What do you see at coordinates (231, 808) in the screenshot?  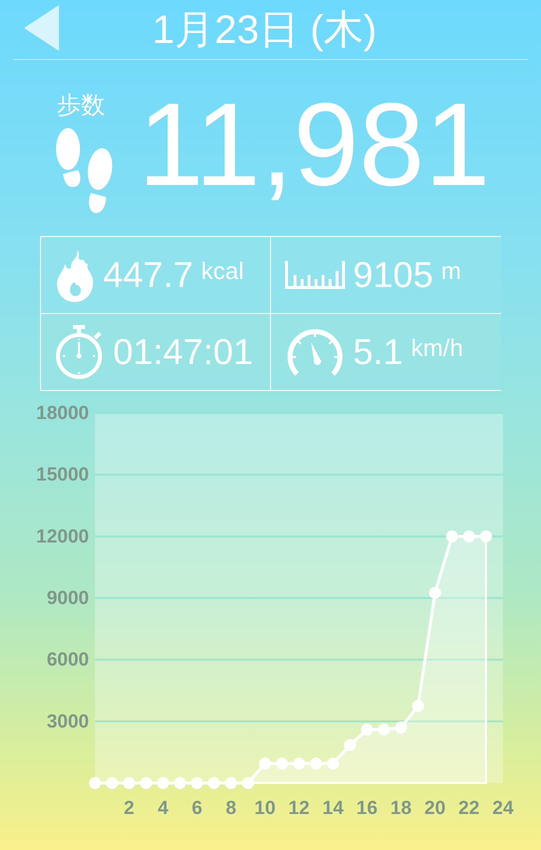 I see `x-tick-label: 8` at bounding box center [231, 808].